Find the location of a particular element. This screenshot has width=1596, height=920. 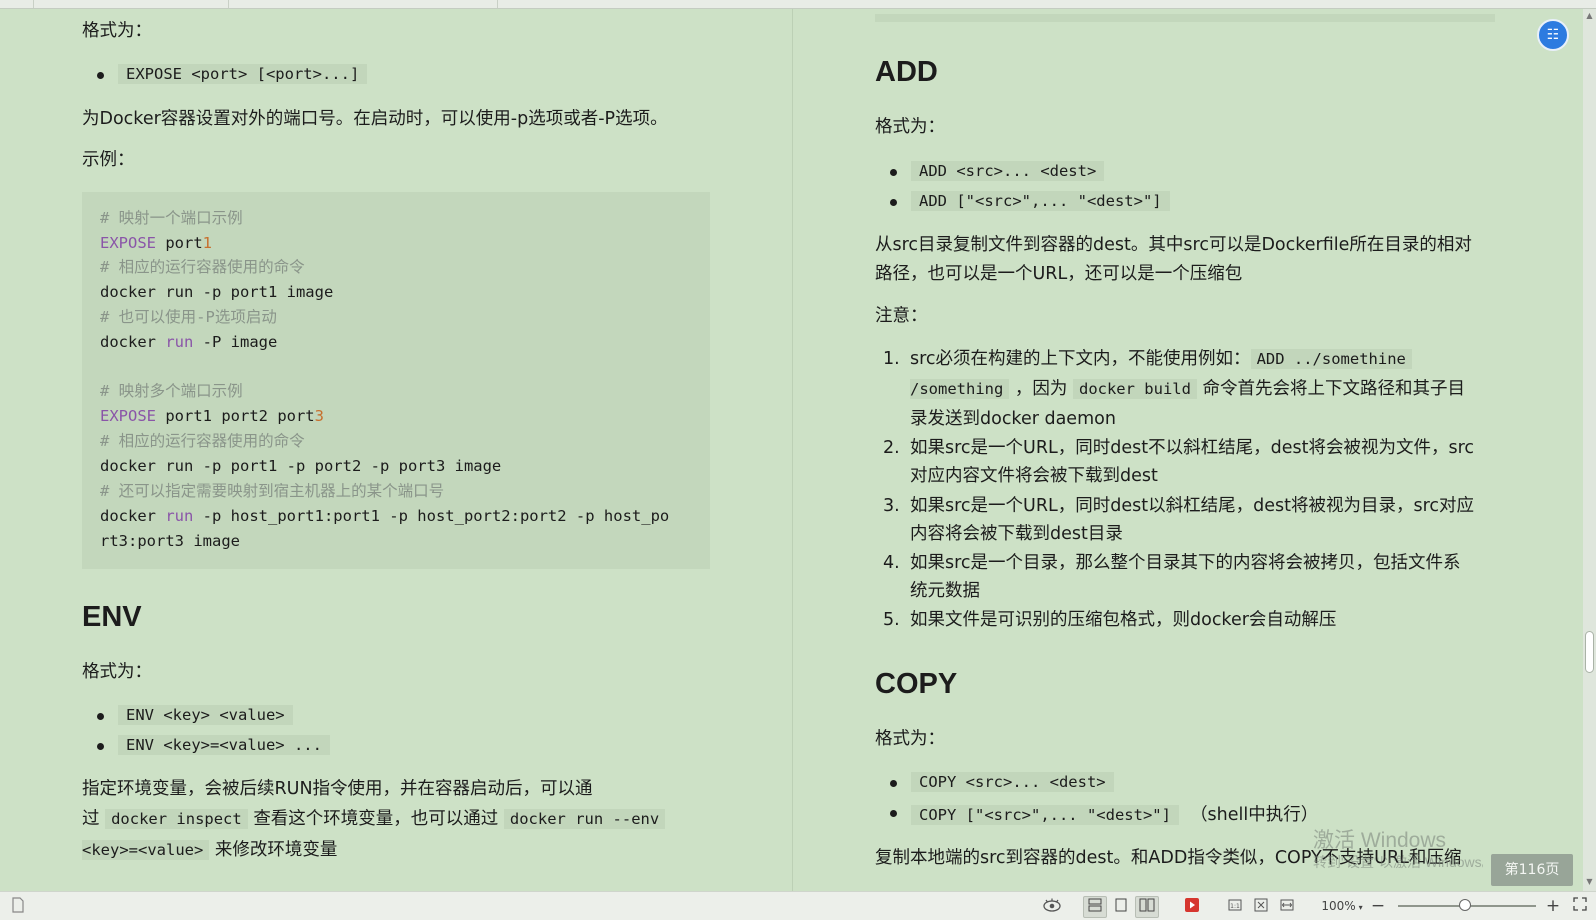

vertical-scrollbar: ▲ ▼ is located at coordinates (1589, 450).